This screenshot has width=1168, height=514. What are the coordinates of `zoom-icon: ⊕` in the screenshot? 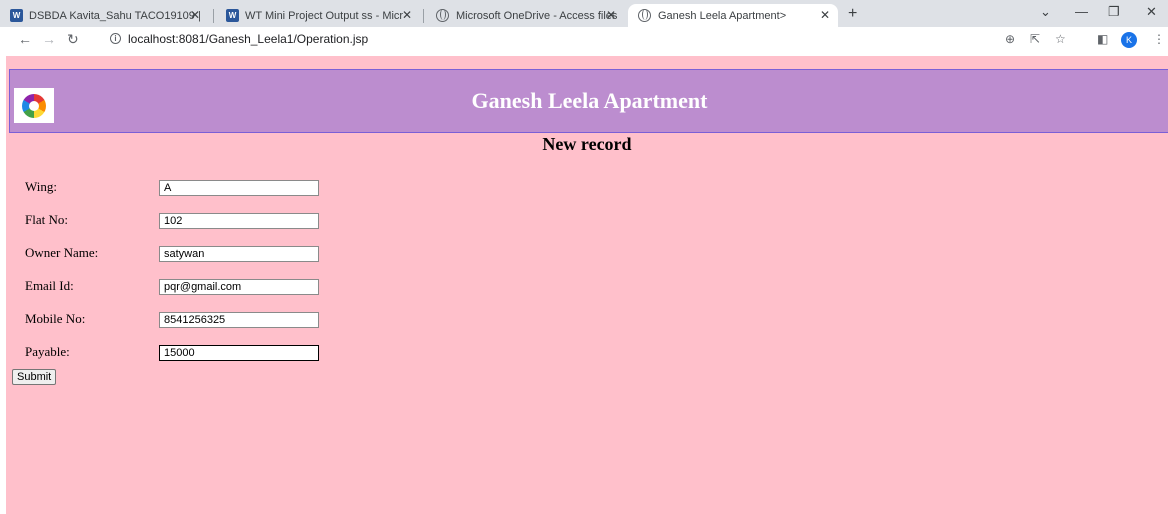 It's located at (1010, 39).